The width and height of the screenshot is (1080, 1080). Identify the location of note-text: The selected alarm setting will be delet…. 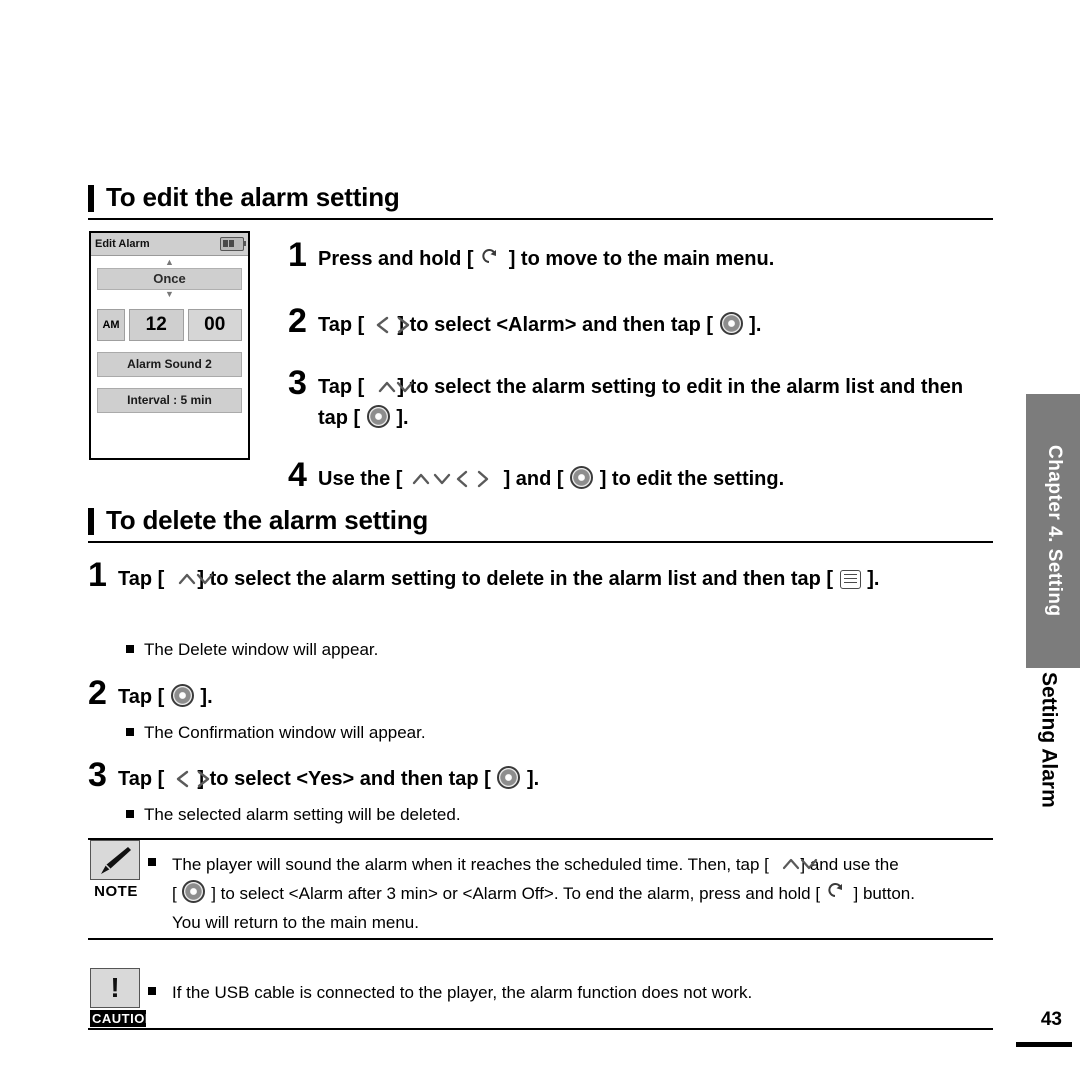
(302, 814).